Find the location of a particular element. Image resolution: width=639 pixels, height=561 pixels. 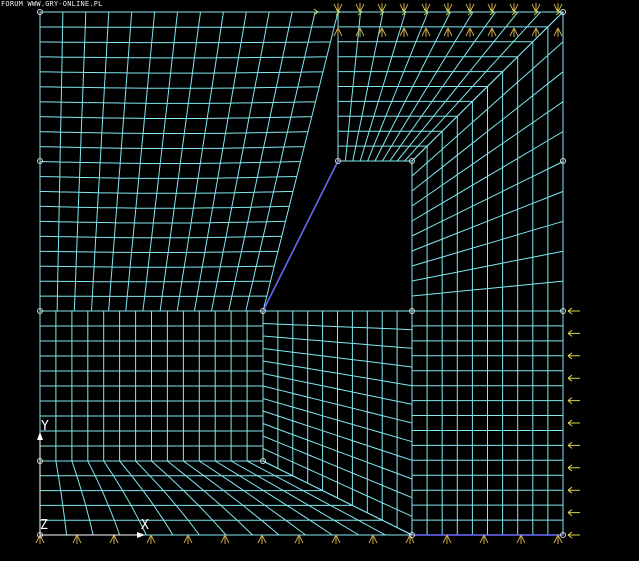

patch-lower-left-lines is located at coordinates (151, 386).